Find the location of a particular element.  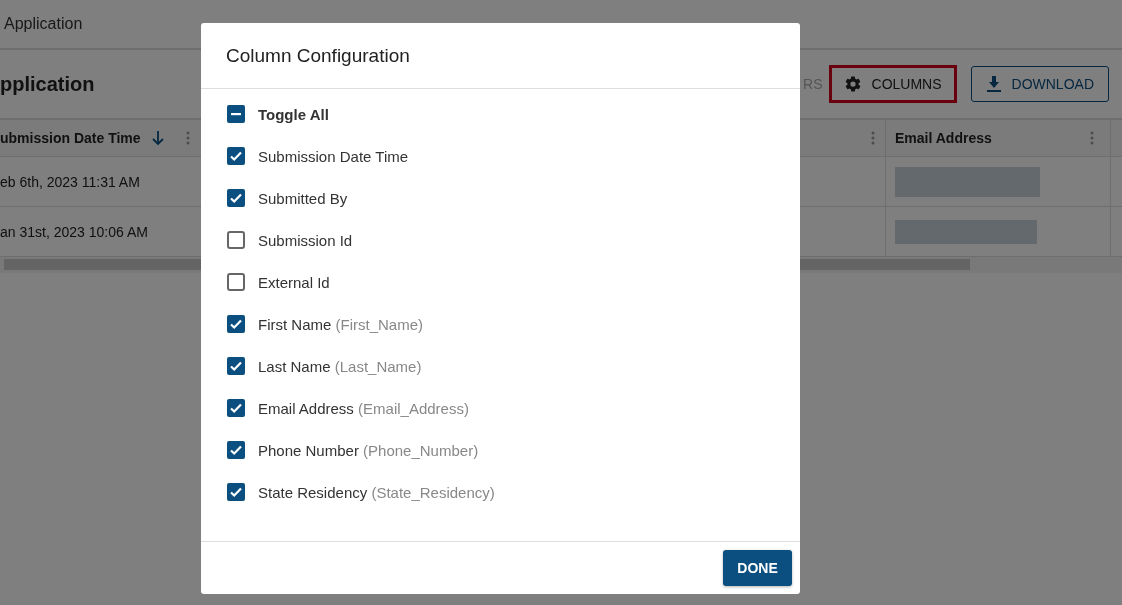

done-button: DONE is located at coordinates (757, 568).